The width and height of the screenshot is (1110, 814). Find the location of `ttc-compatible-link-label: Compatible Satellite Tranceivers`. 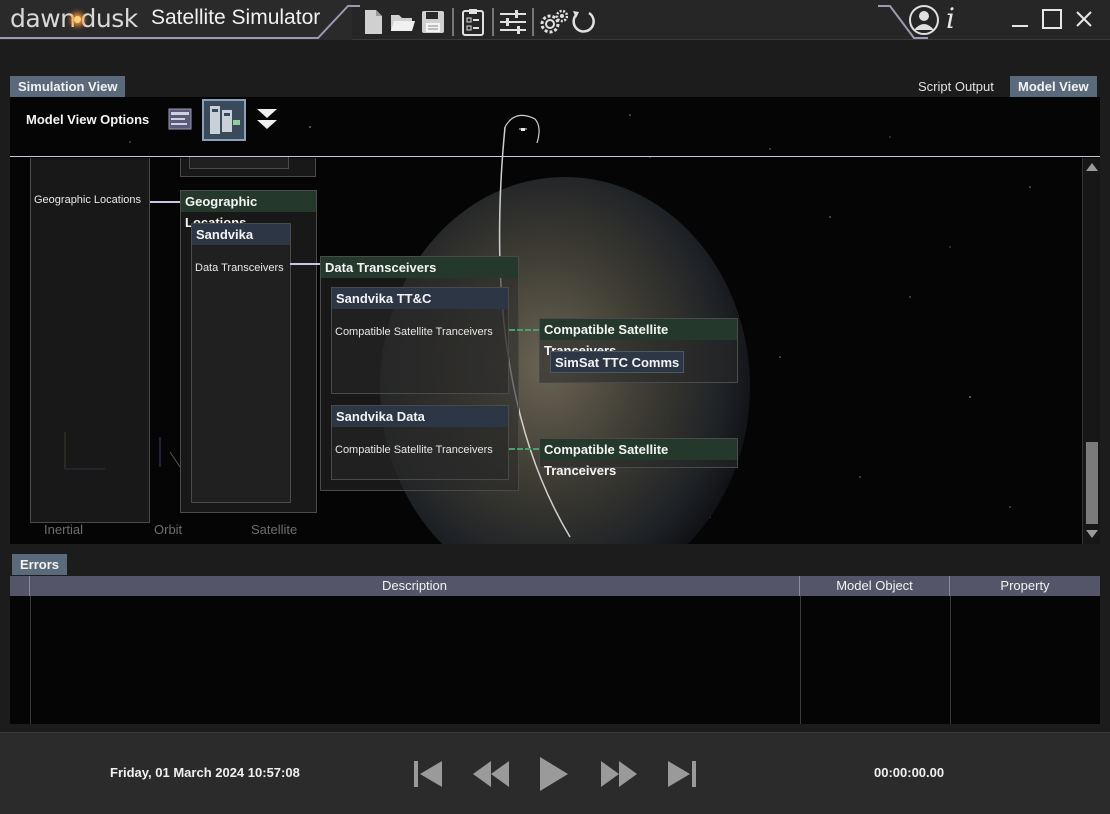

ttc-compatible-link-label: Compatible Satellite Tranceivers is located at coordinates (414, 332).